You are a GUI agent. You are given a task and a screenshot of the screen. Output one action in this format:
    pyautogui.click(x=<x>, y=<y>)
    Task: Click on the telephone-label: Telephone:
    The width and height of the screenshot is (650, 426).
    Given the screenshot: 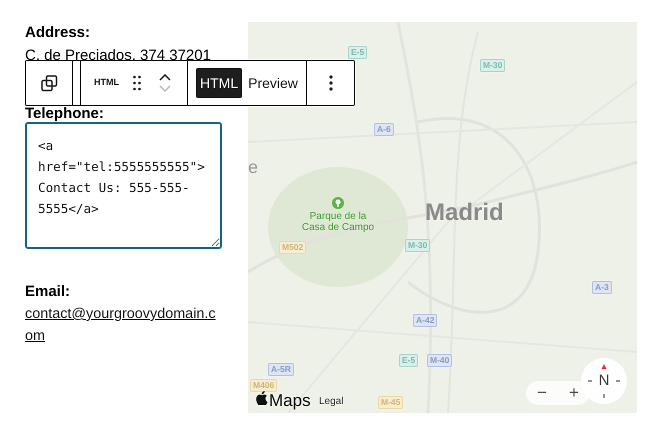 What is the action you would take?
    pyautogui.click(x=65, y=114)
    